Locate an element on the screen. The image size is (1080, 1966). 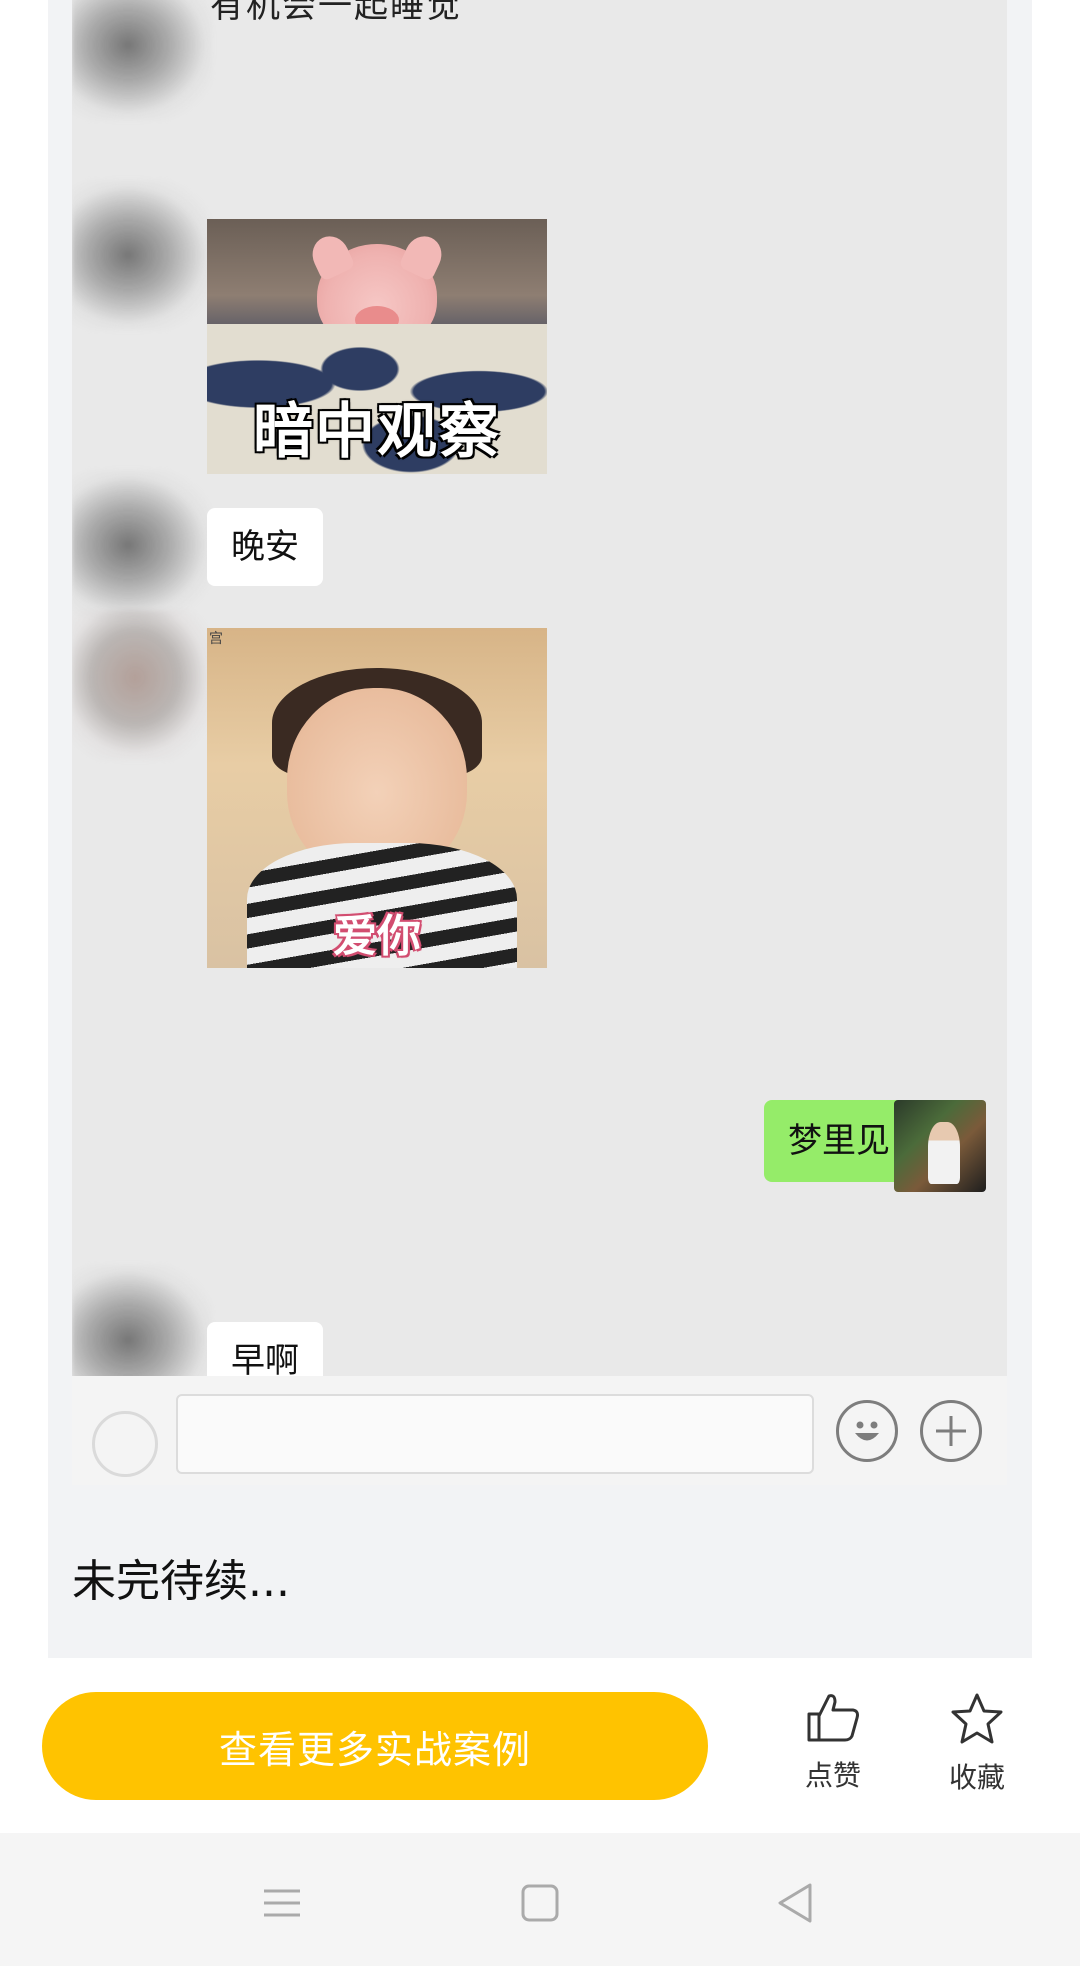
voice-icon is located at coordinates (125, 1444).